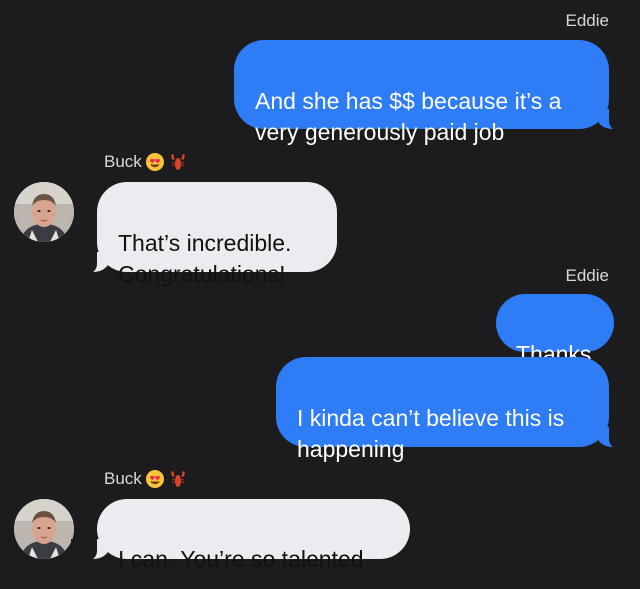 This screenshot has height=589, width=640. Describe the element at coordinates (431, 433) in the screenshot. I see `message-text: I kinda can’t believe this is happening` at that location.